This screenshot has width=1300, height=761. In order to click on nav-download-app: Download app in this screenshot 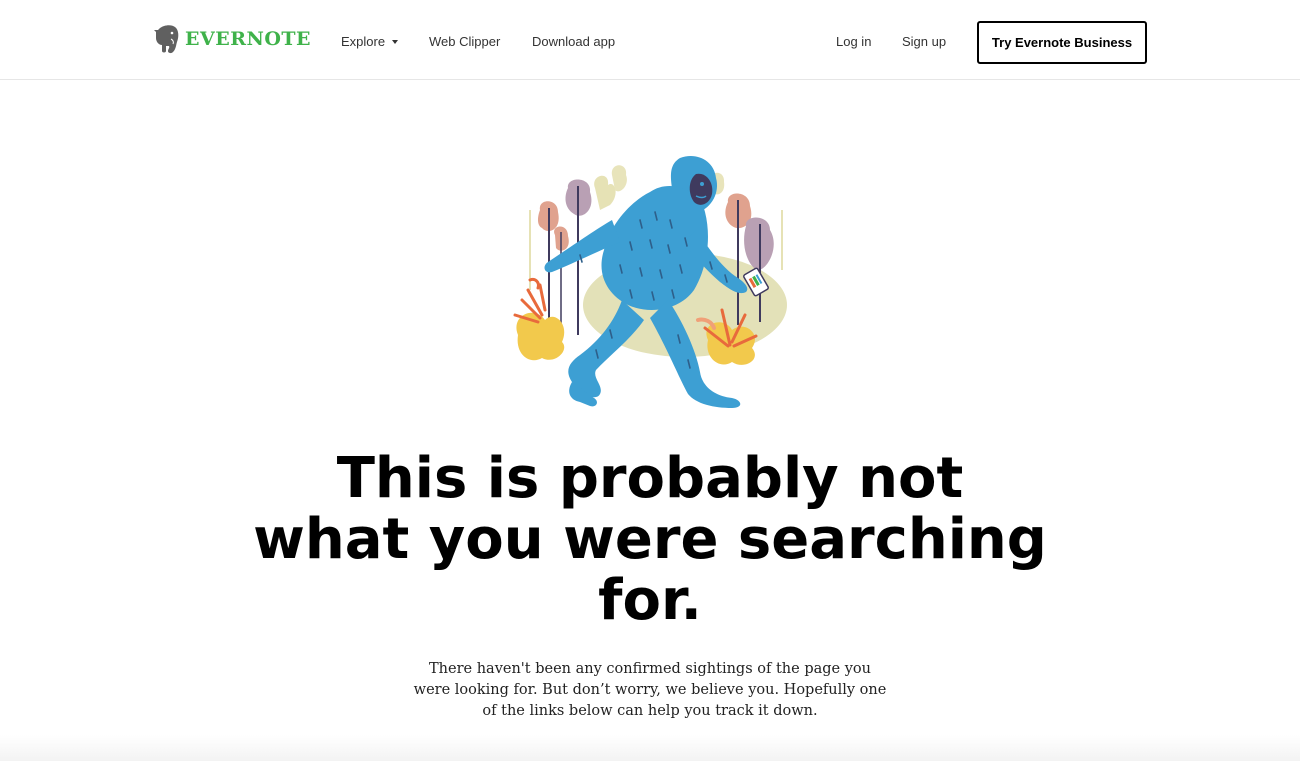, I will do `click(573, 42)`.